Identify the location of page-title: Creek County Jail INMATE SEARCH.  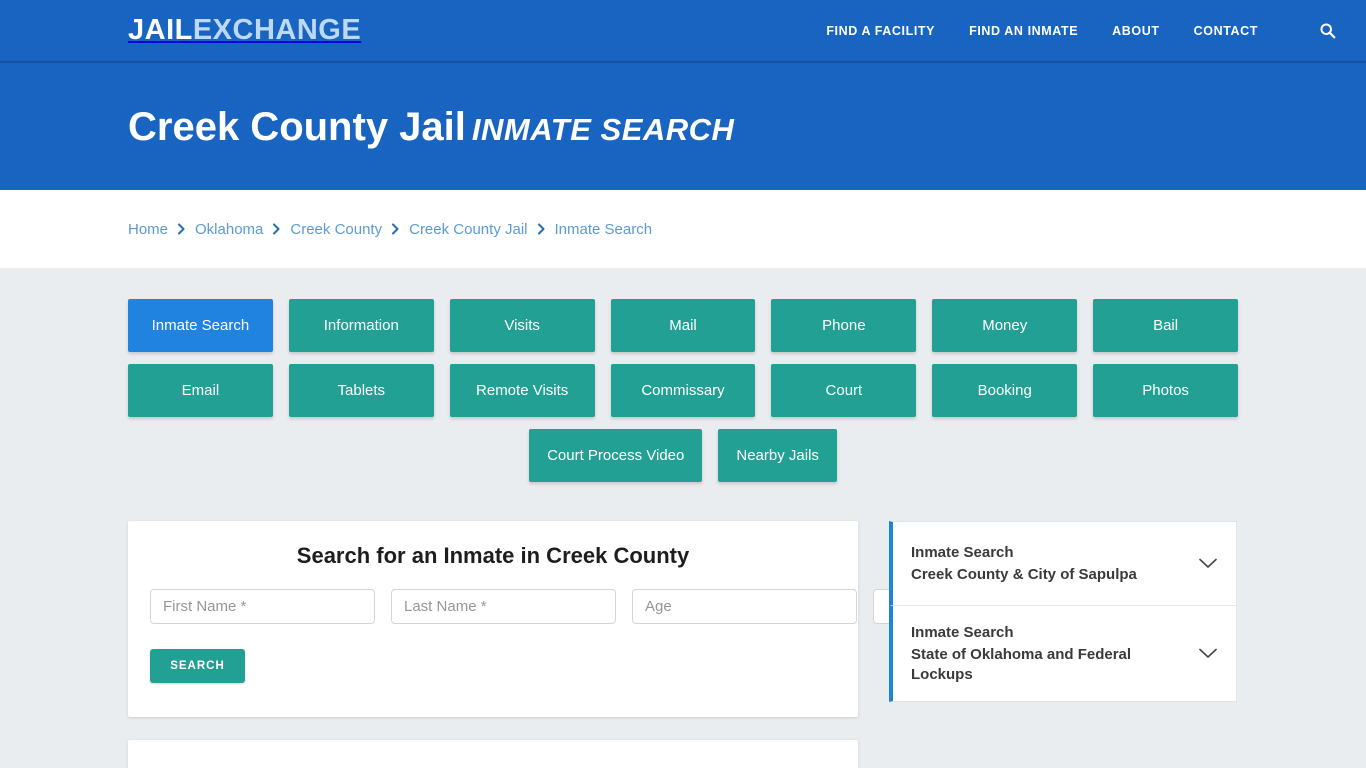
(431, 127).